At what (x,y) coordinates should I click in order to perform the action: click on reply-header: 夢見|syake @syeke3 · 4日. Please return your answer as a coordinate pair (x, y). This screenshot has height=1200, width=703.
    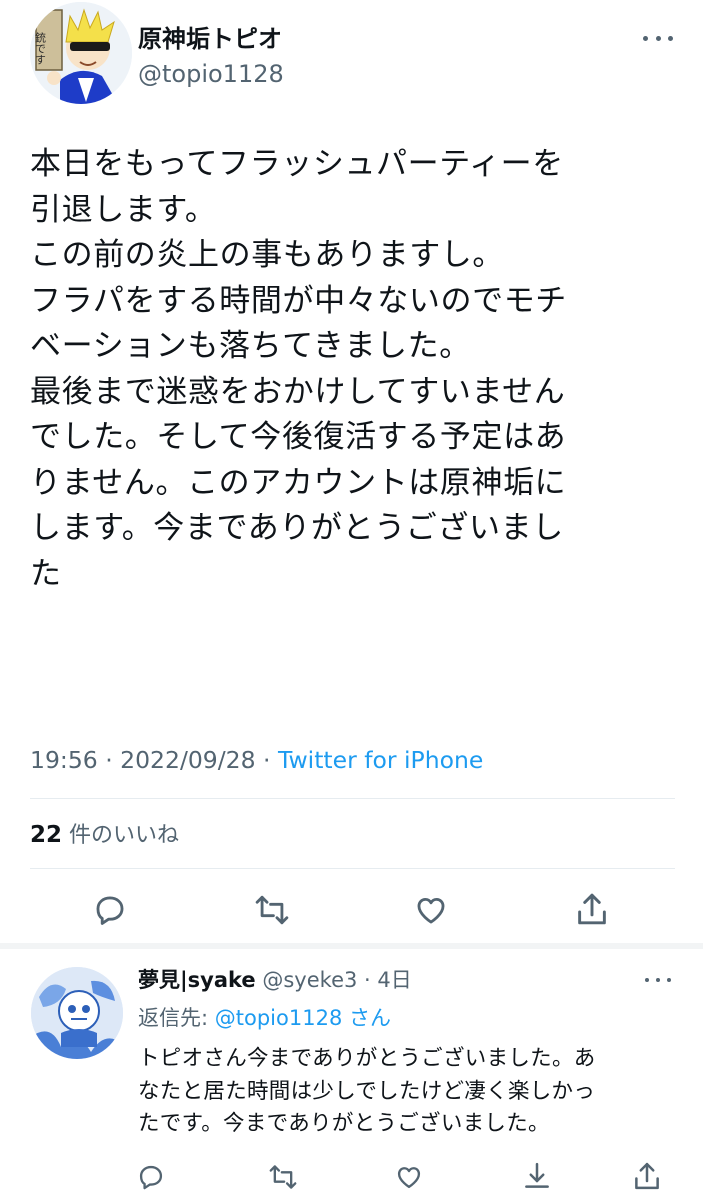
    Looking at the image, I should click on (275, 980).